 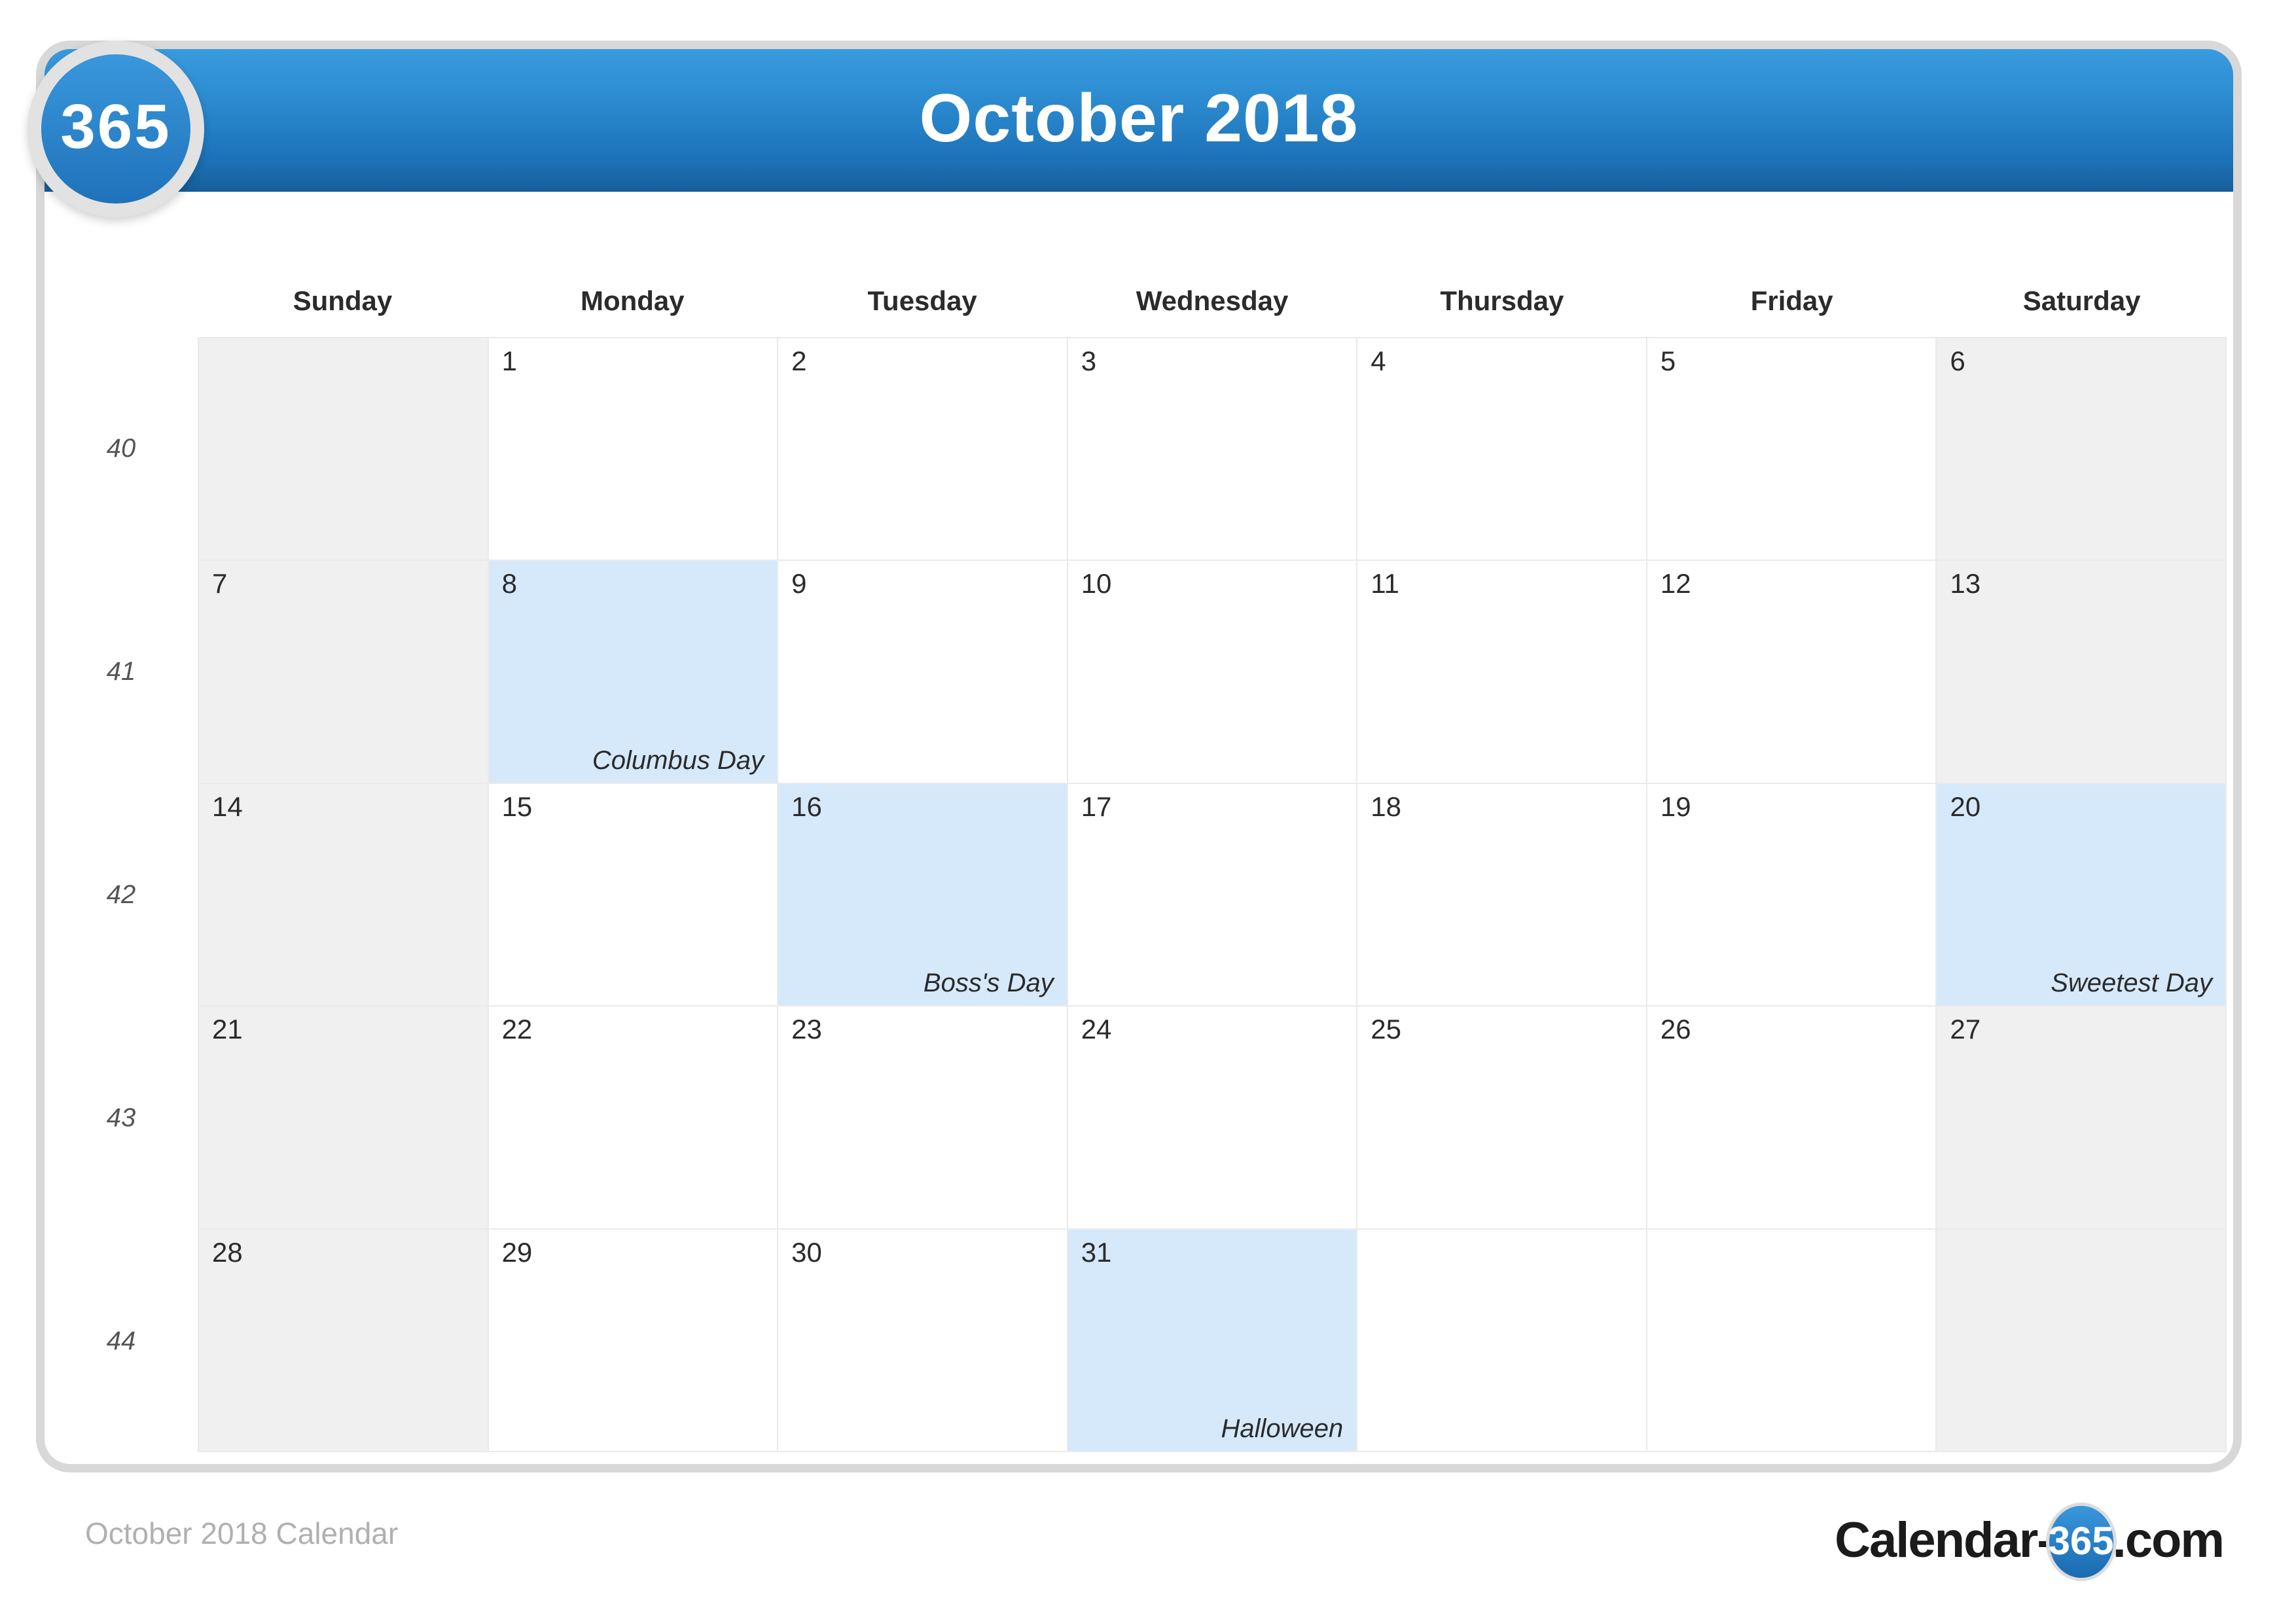 What do you see at coordinates (343, 300) in the screenshot?
I see `weekday-header-sunday: Sunday` at bounding box center [343, 300].